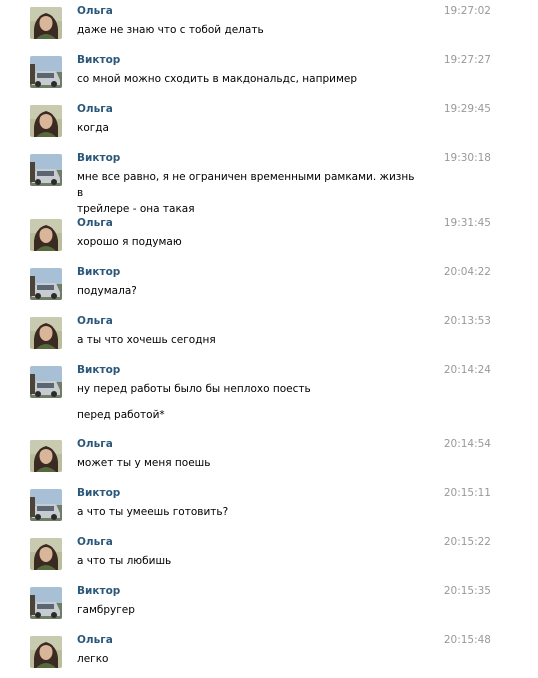 Image resolution: width=538 pixels, height=678 pixels. Describe the element at coordinates (146, 340) in the screenshot. I see `message-line: а ты что хочешь сегодня` at that location.